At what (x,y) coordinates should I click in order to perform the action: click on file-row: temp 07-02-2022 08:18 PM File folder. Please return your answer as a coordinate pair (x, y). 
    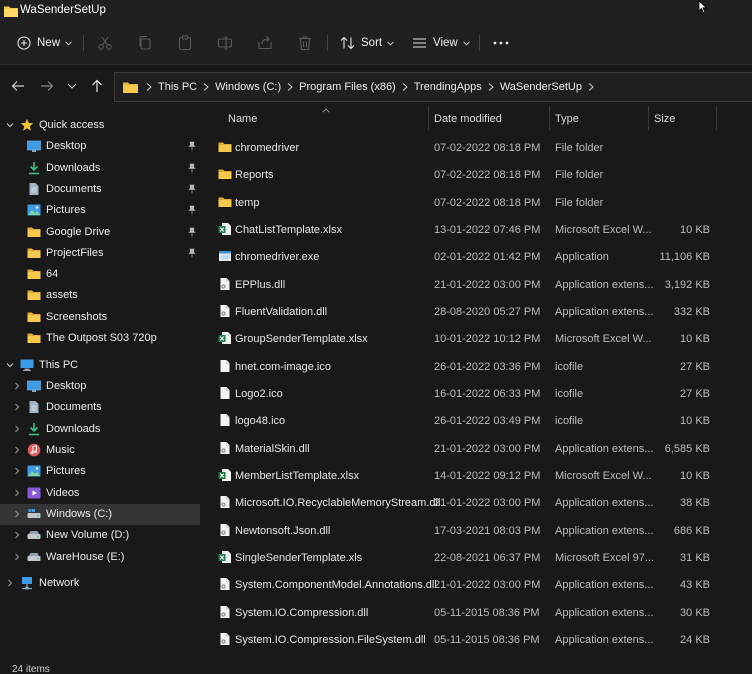
    Looking at the image, I should click on (478, 202).